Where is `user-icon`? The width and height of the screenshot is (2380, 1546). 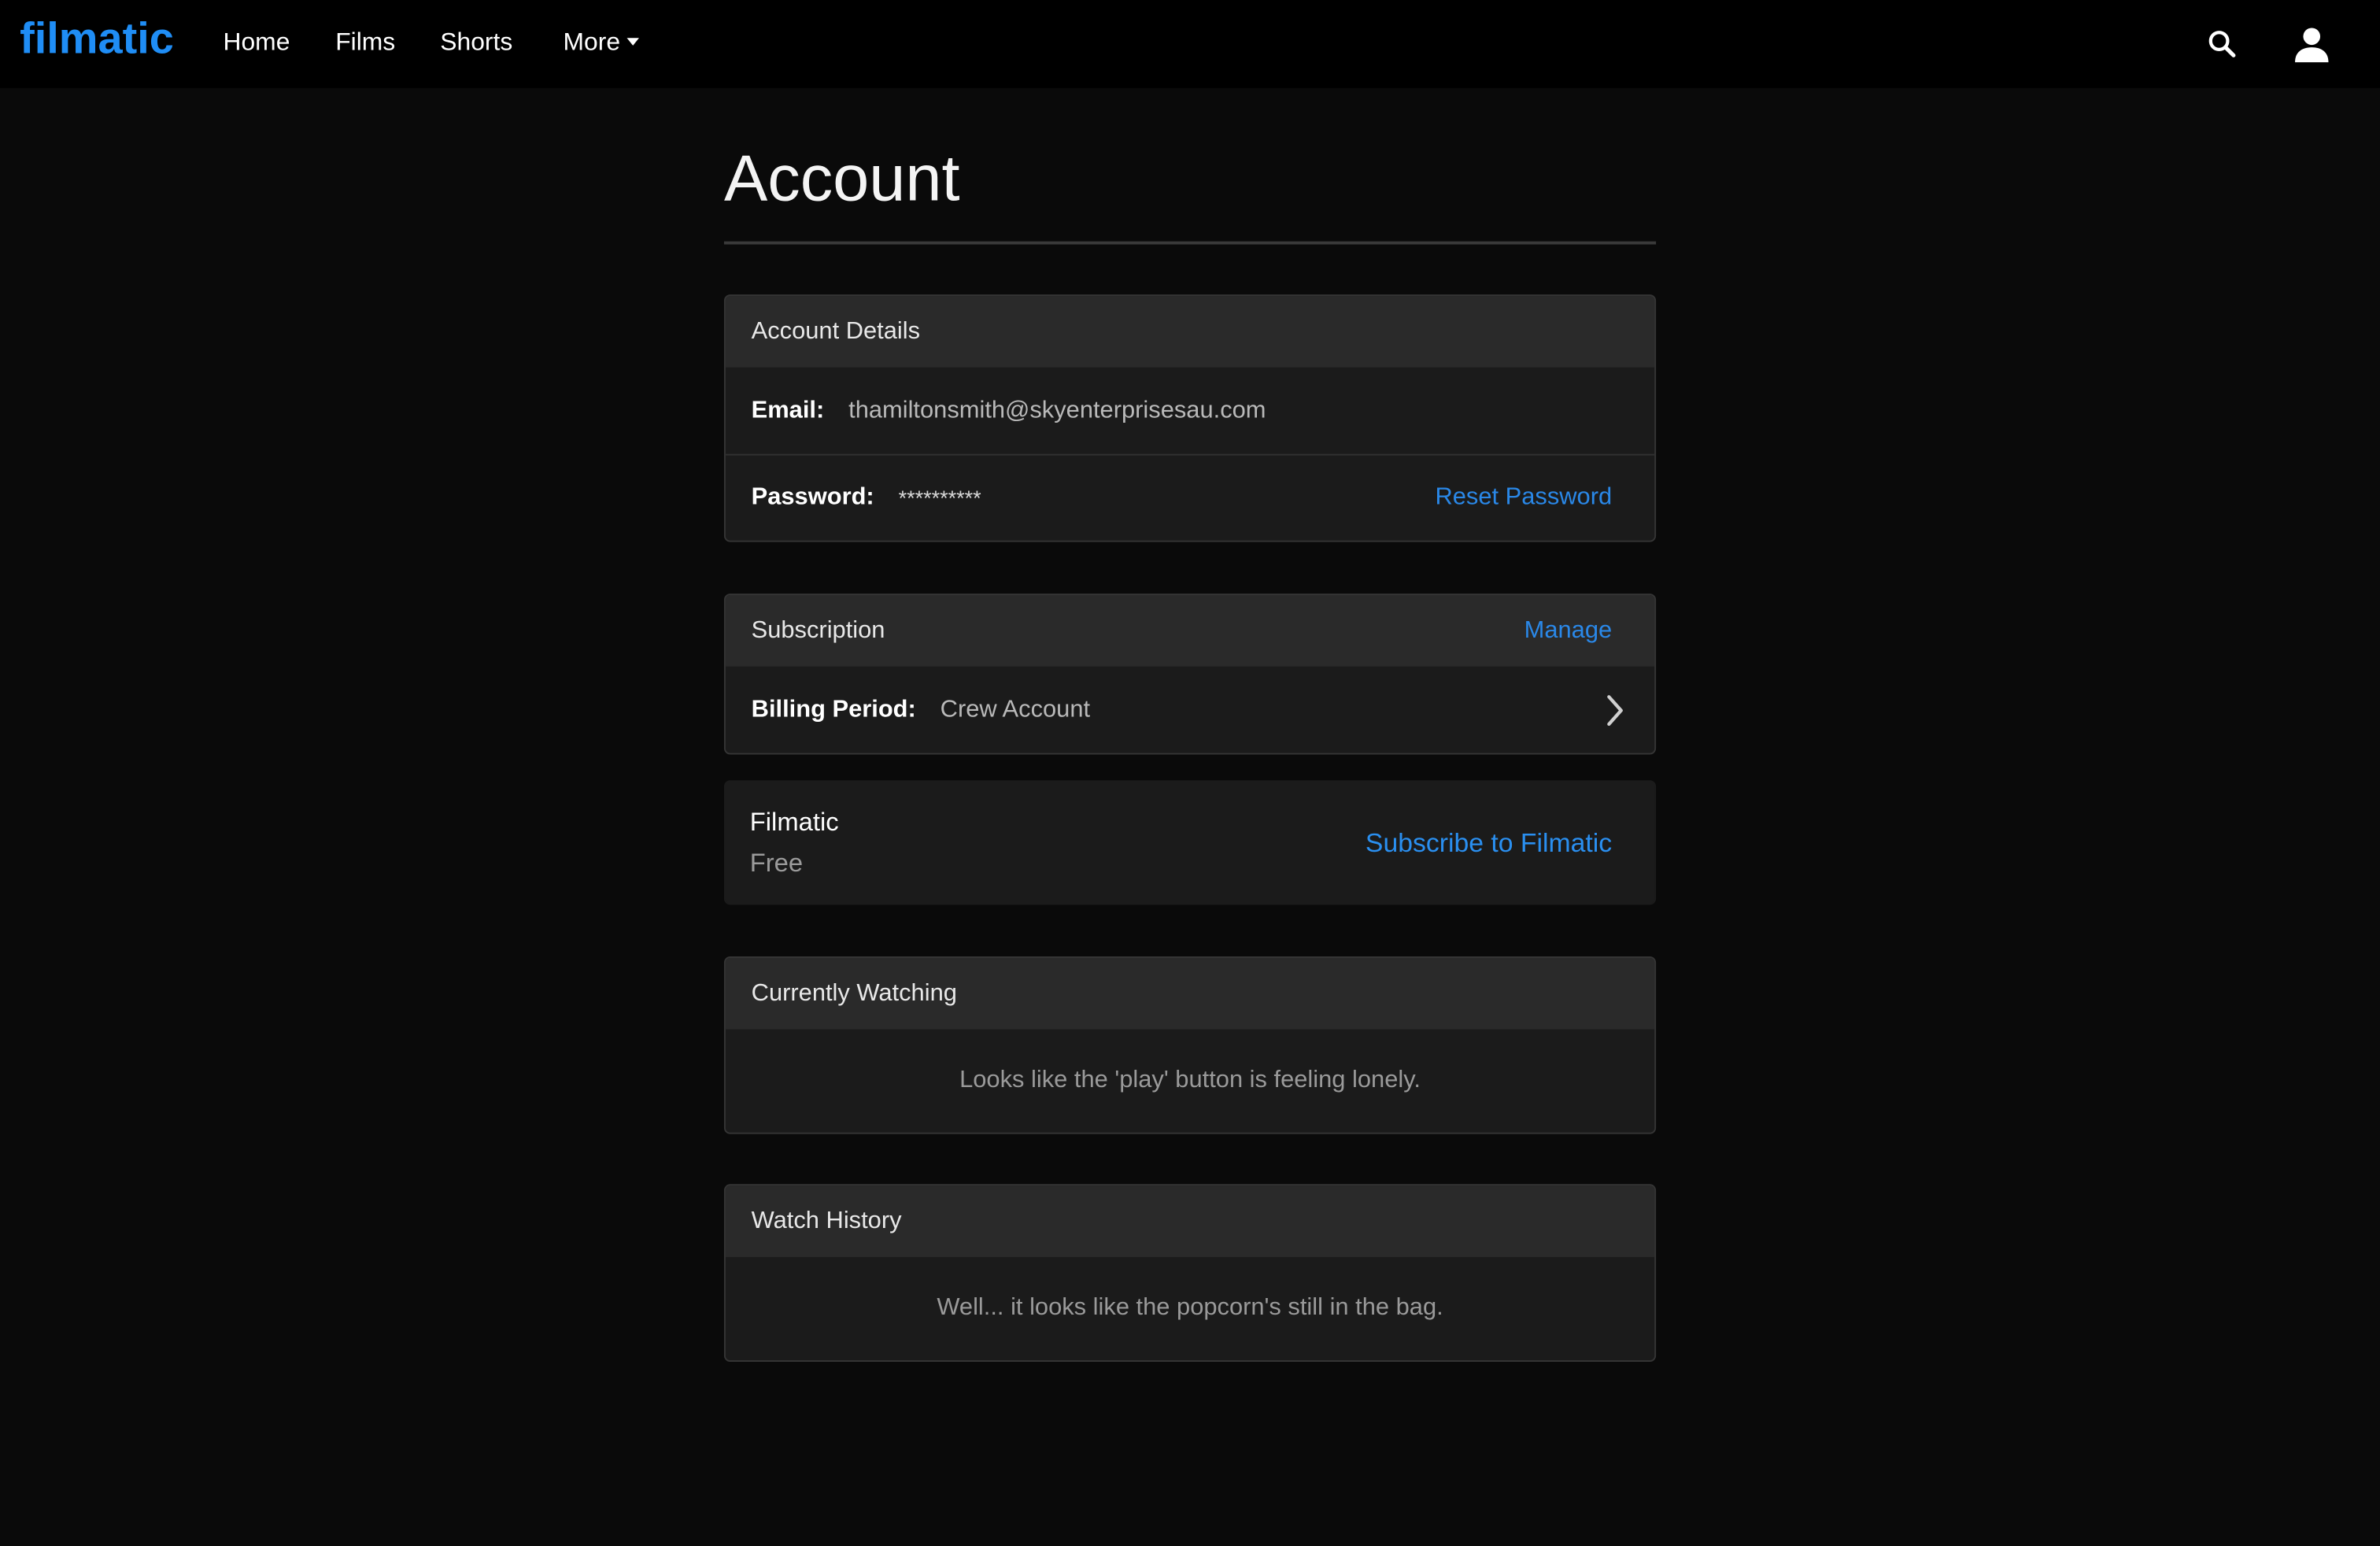 user-icon is located at coordinates (2312, 45).